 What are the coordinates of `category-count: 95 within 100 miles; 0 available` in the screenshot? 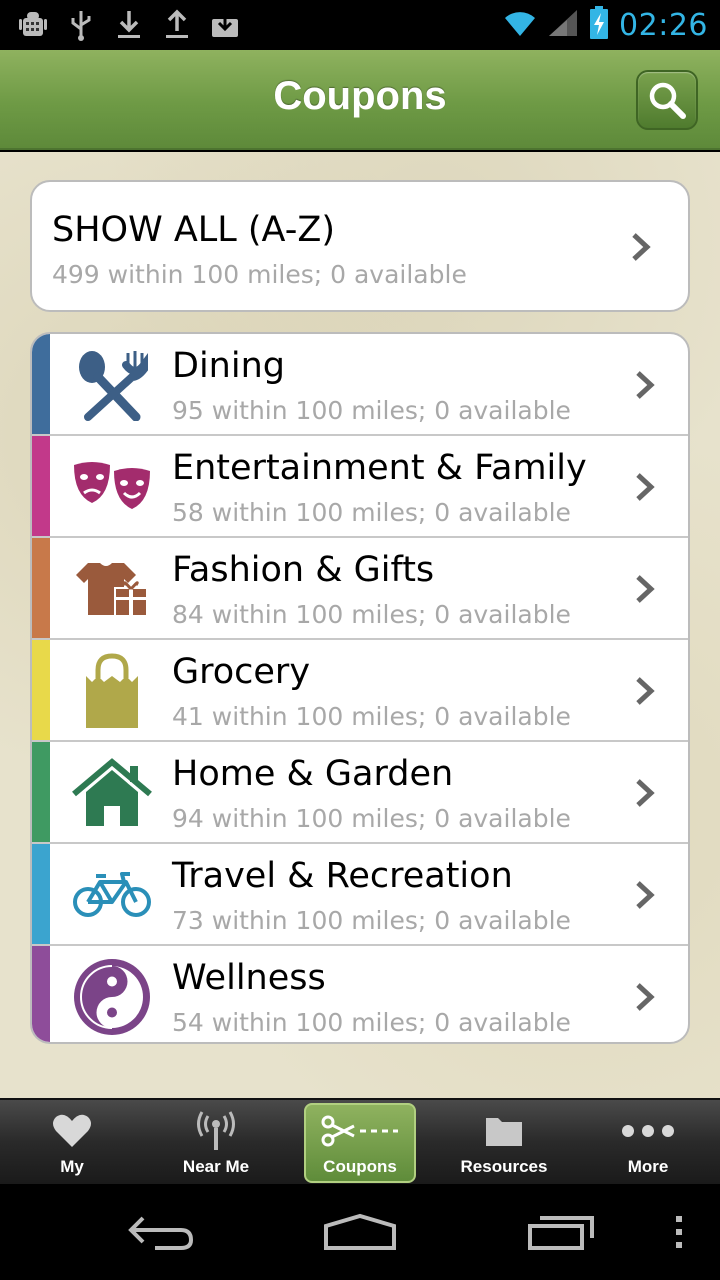 It's located at (371, 410).